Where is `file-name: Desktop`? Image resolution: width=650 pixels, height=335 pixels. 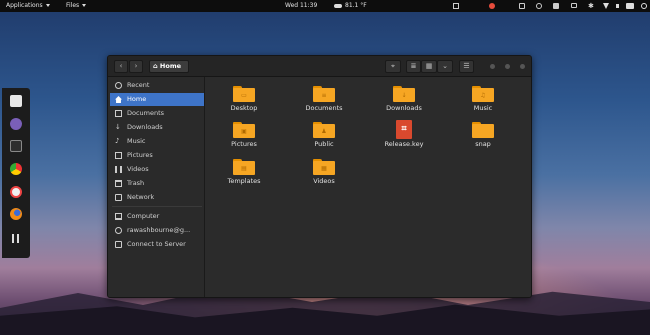 file-name: Desktop is located at coordinates (244, 108).